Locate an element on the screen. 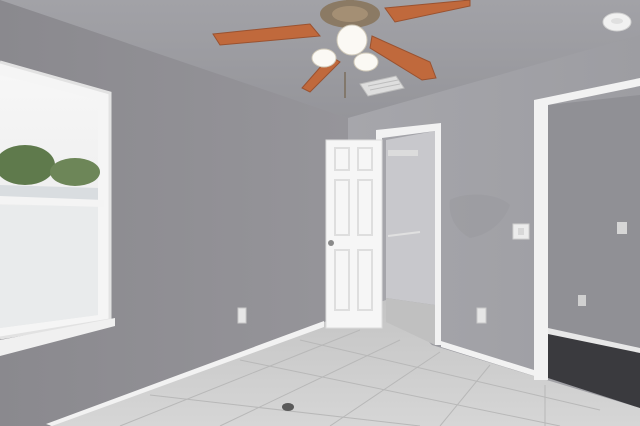  closet-door is located at coordinates (354, 234).